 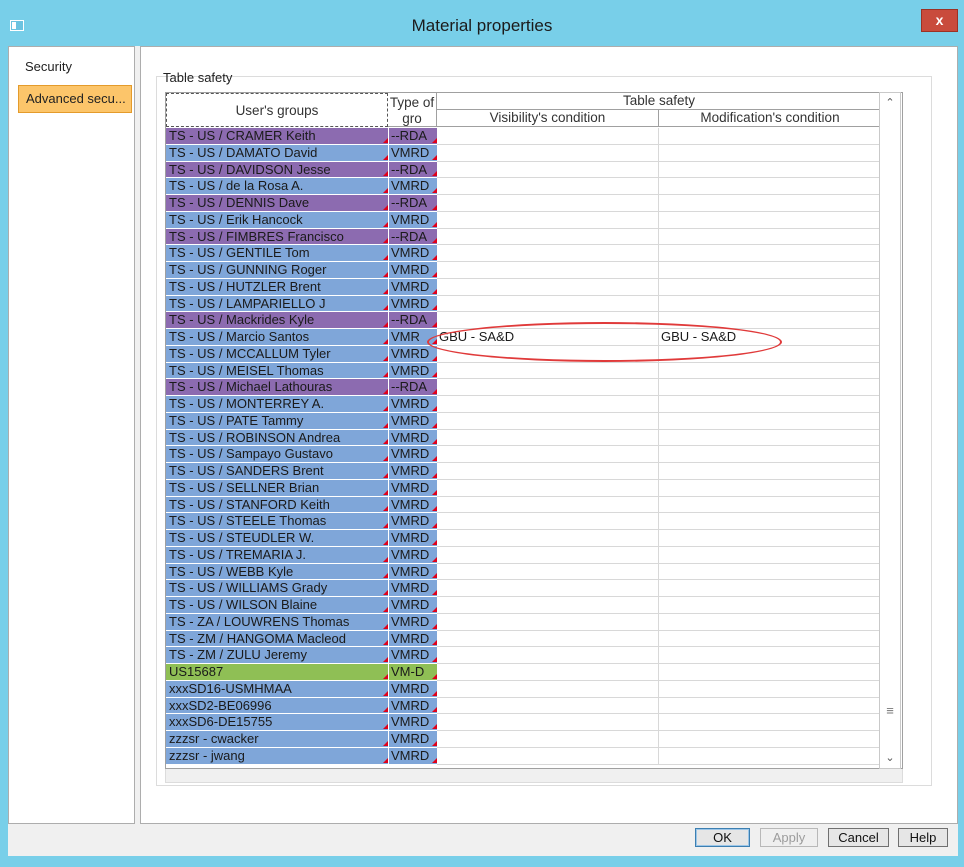 I want to click on table-row: zzzsr - cwacker VMRD, so click(x=524, y=739).